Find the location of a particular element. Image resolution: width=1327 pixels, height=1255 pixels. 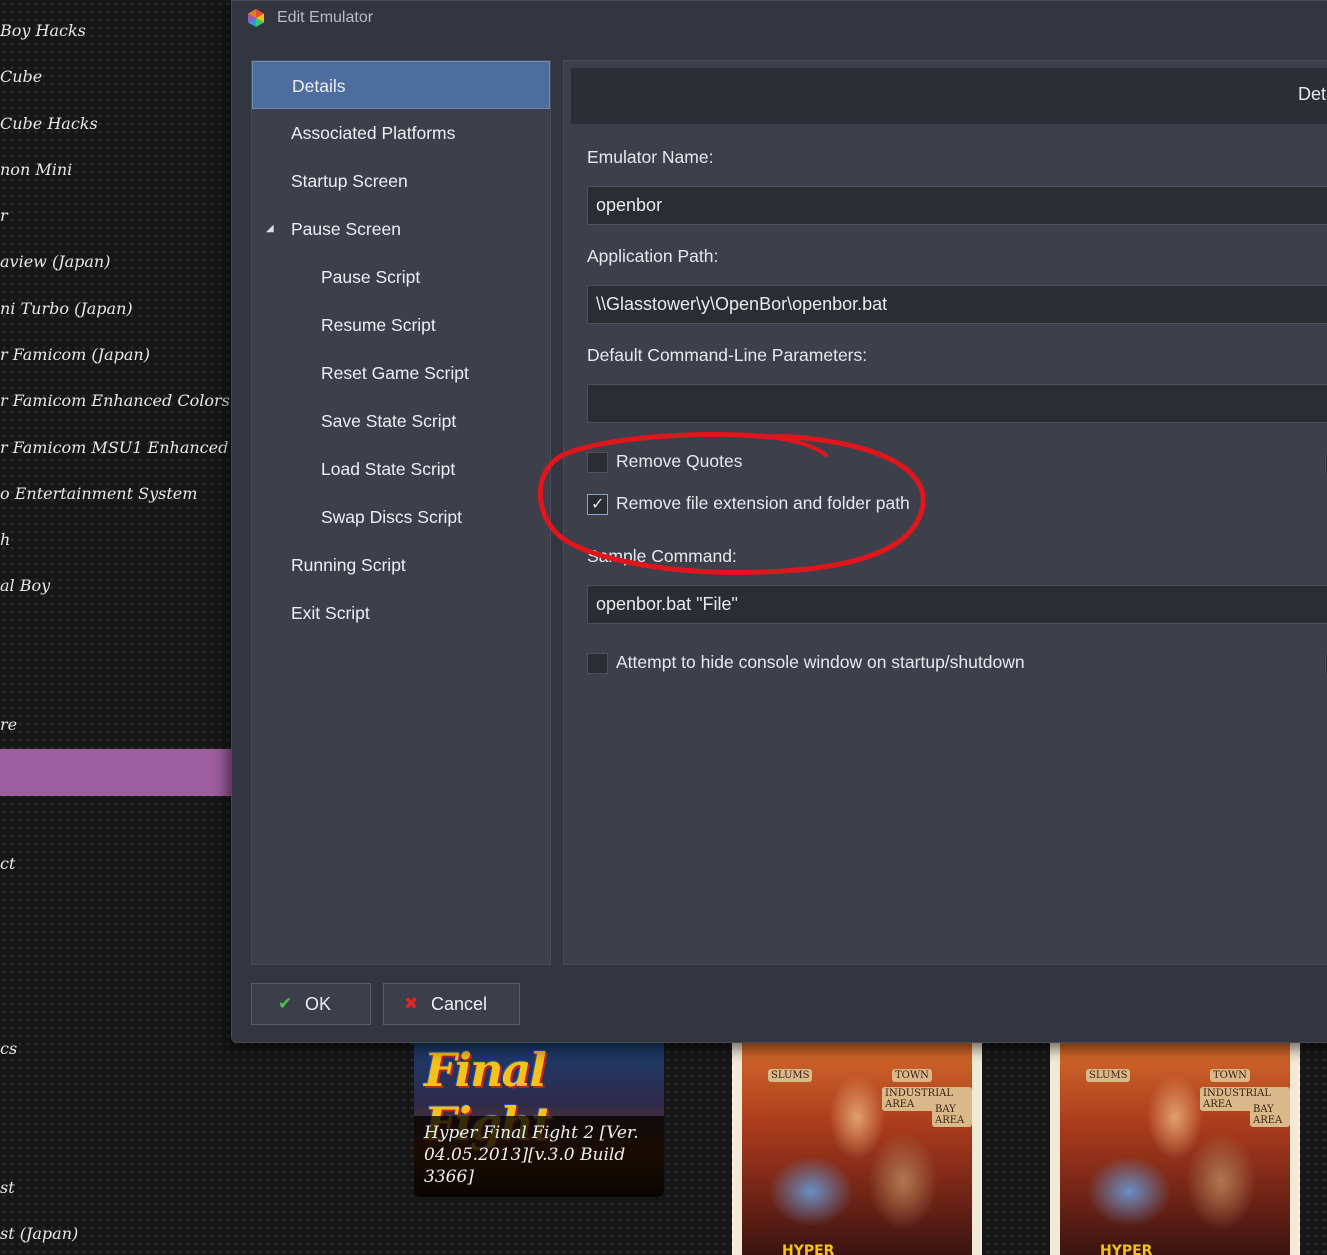

nav-item-label: Exit Script is located at coordinates (330, 613).